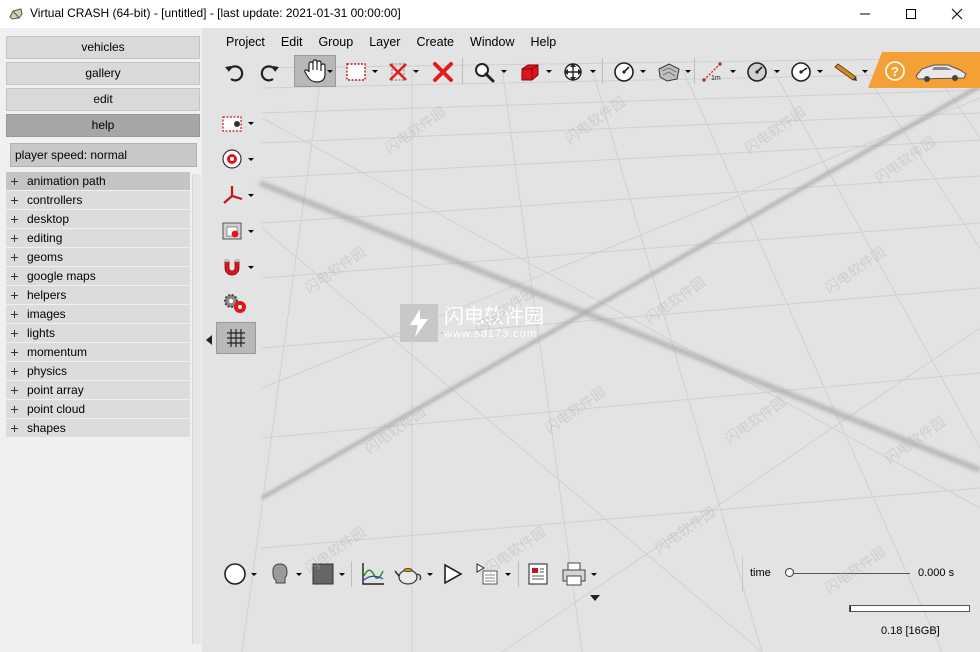  I want to click on tree-item: controllers, so click(98, 200).